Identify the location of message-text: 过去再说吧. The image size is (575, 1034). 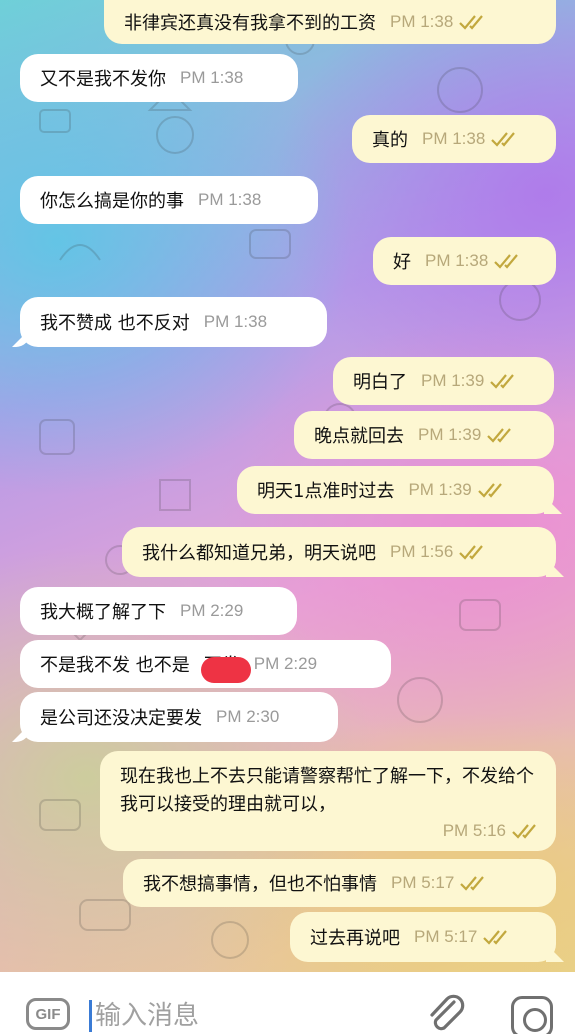
(355, 938).